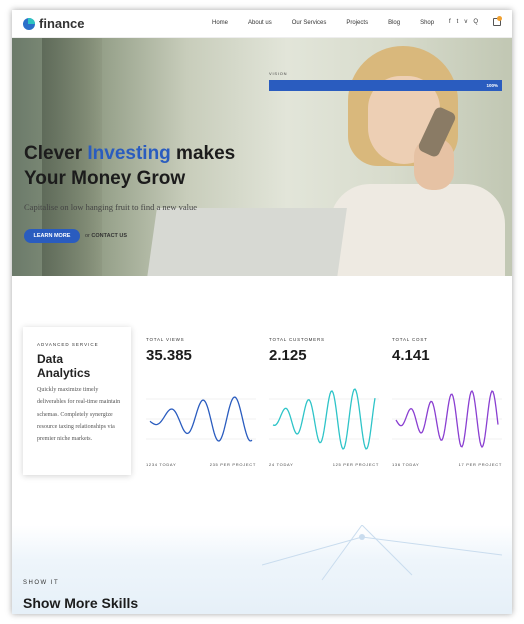 Image resolution: width=524 pixels, height=624 pixels. Describe the element at coordinates (52, 236) in the screenshot. I see `learn-more-button: LEARN MORE` at that location.